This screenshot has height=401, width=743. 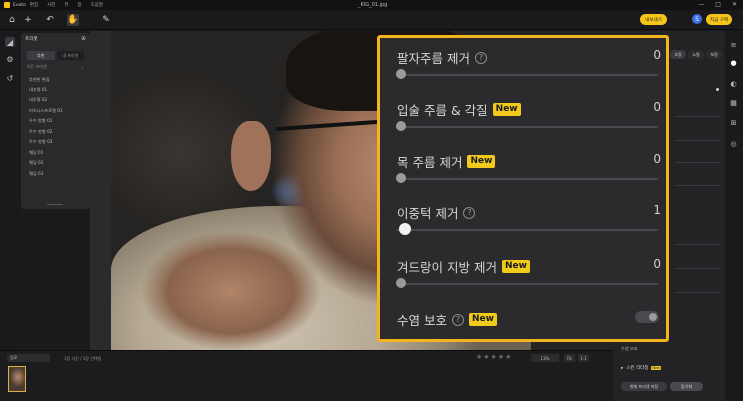 What do you see at coordinates (433, 58) in the screenshot?
I see `slider-label: 팔자주름 제거` at bounding box center [433, 58].